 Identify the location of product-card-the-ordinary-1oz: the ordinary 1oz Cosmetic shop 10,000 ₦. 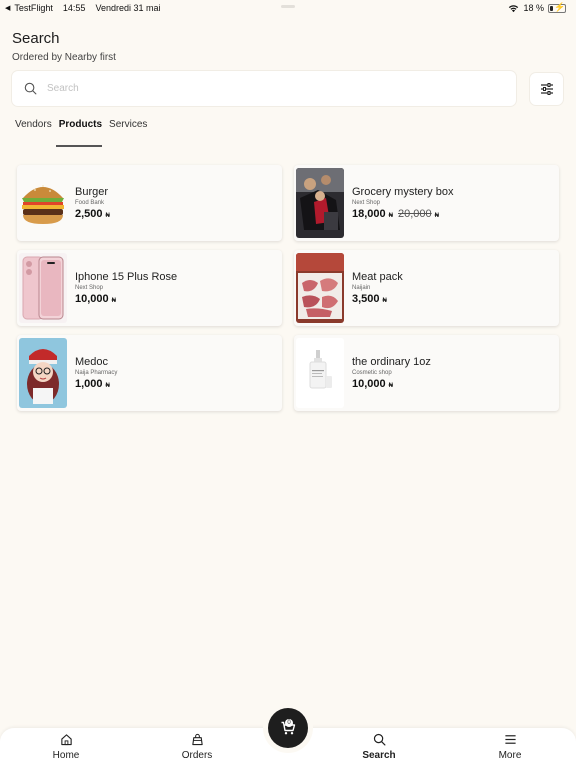
(426, 373).